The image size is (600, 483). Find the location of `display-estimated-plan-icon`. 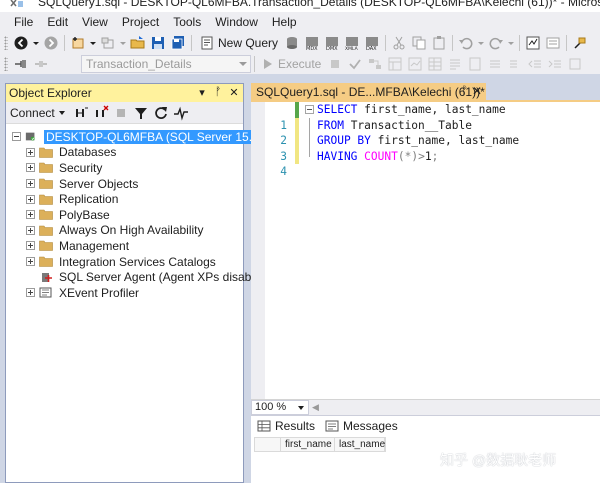

display-estimated-plan-icon is located at coordinates (375, 64).